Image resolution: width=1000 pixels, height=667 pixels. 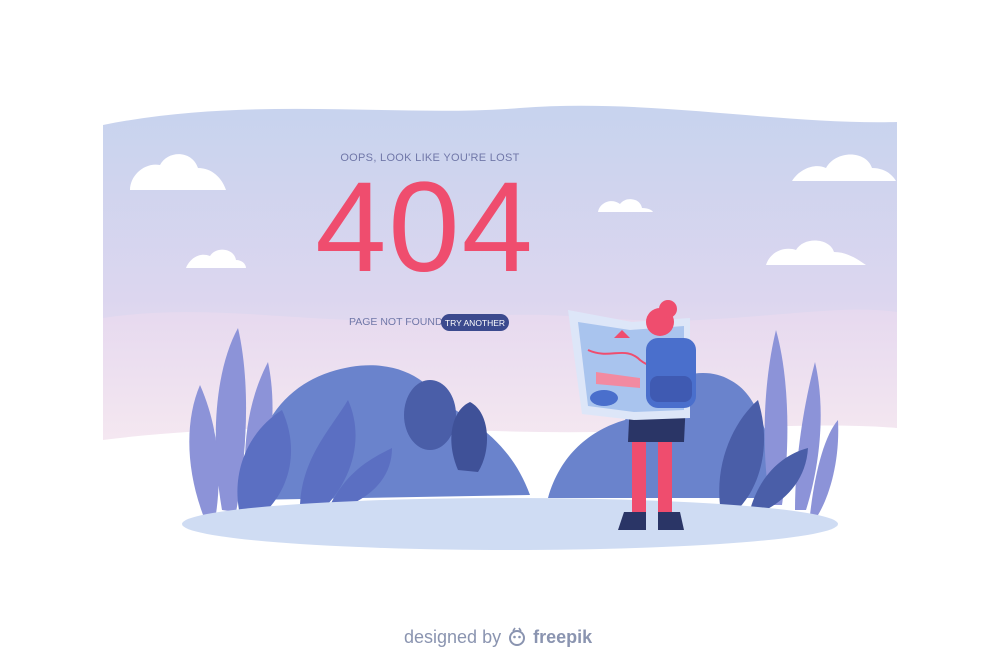 I want to click on freepik-logo-icon, so click(x=517, y=636).